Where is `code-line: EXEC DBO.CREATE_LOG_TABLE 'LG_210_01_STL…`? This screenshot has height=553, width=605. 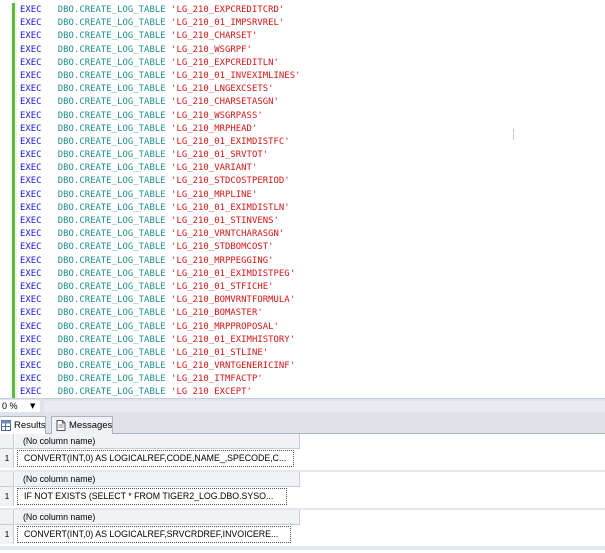 code-line: EXEC DBO.CREATE_LOG_TABLE 'LG_210_01_STL… is located at coordinates (160, 353).